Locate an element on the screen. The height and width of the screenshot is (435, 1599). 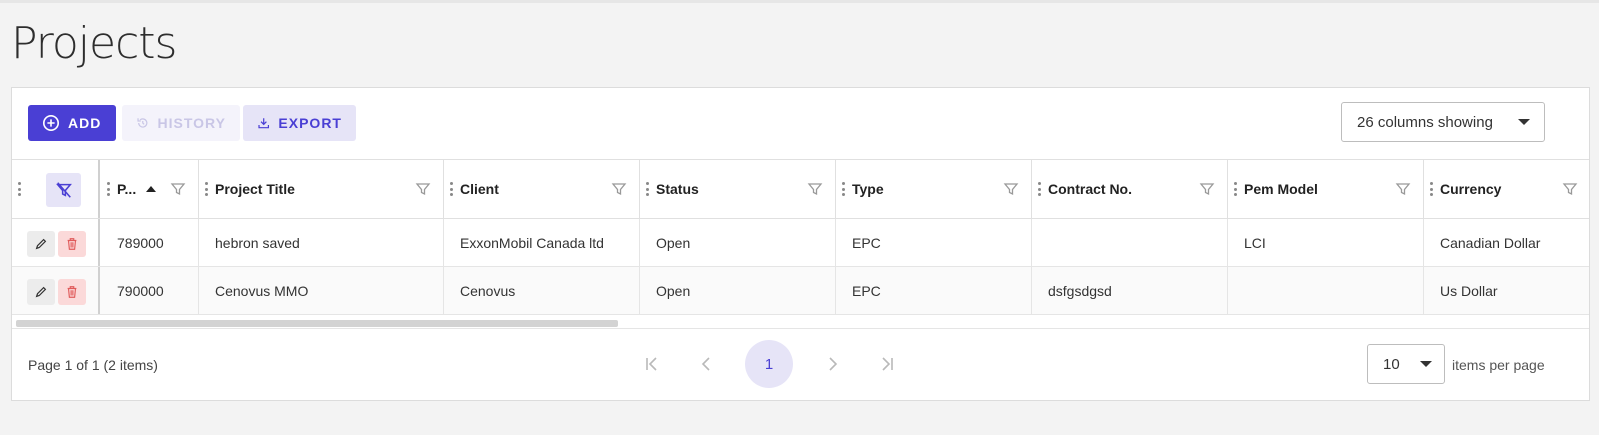
add-button: ADD is located at coordinates (72, 123).